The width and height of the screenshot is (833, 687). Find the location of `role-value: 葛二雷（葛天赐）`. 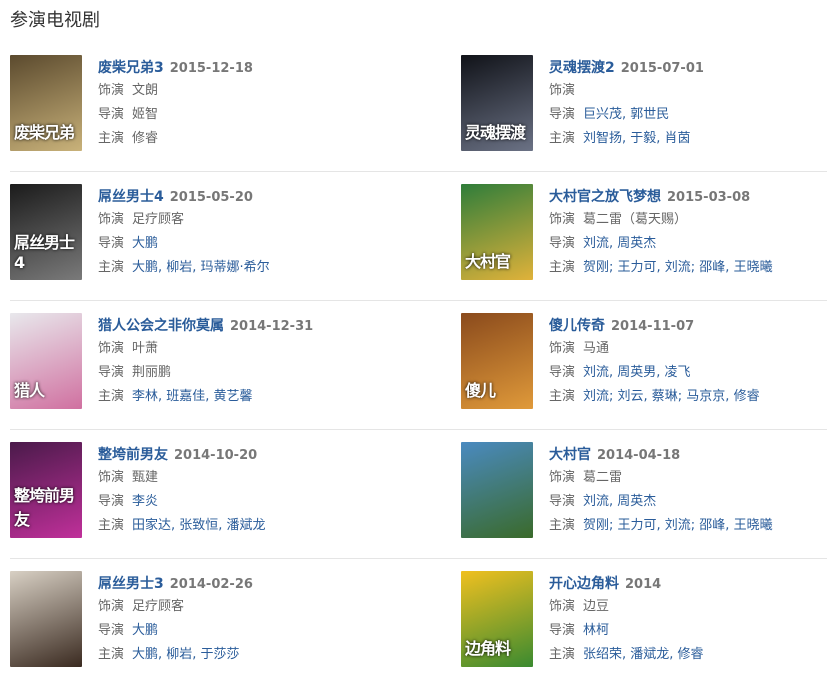

role-value: 葛二雷（葛天赐） is located at coordinates (635, 219).